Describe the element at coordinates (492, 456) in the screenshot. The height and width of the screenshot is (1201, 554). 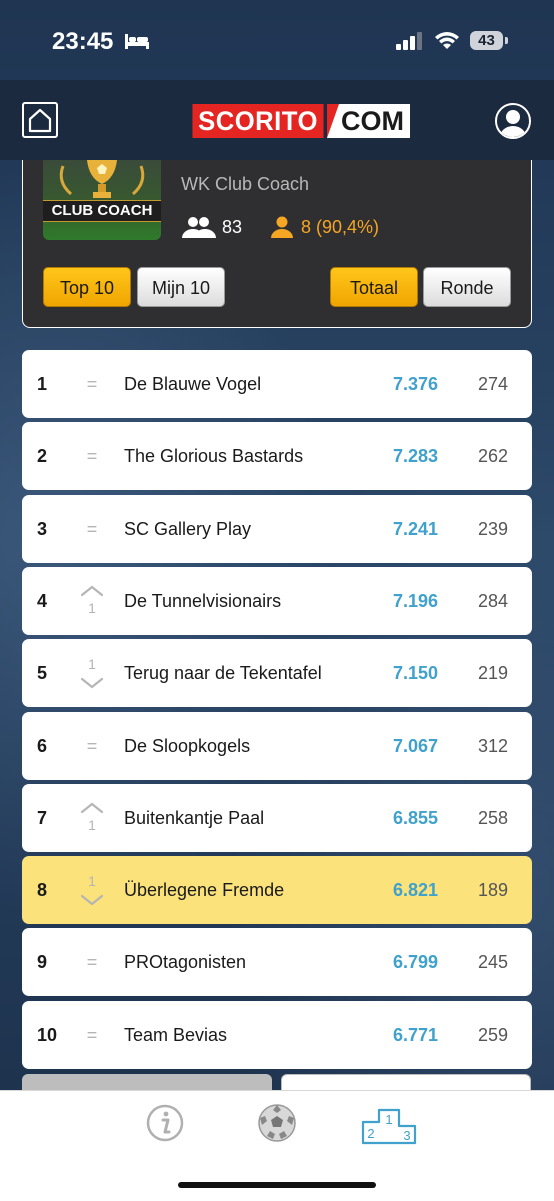
I see `round-points: 262` at that location.